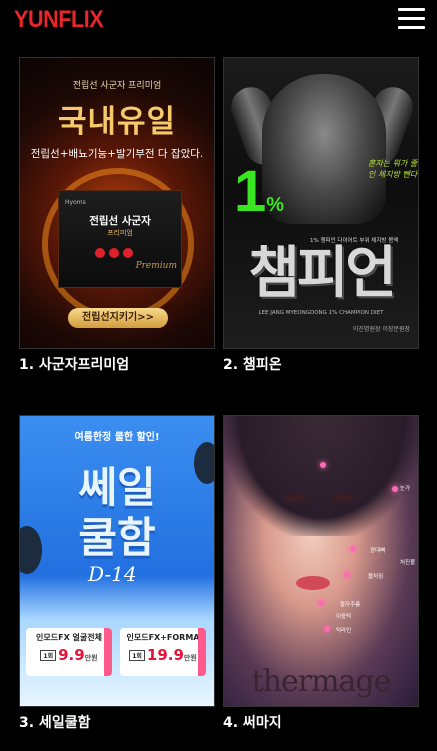 Image resolution: width=437 pixels, height=751 pixels. What do you see at coordinates (163, 655) in the screenshot?
I see `coupon-price: 1회 19.9만원` at bounding box center [163, 655].